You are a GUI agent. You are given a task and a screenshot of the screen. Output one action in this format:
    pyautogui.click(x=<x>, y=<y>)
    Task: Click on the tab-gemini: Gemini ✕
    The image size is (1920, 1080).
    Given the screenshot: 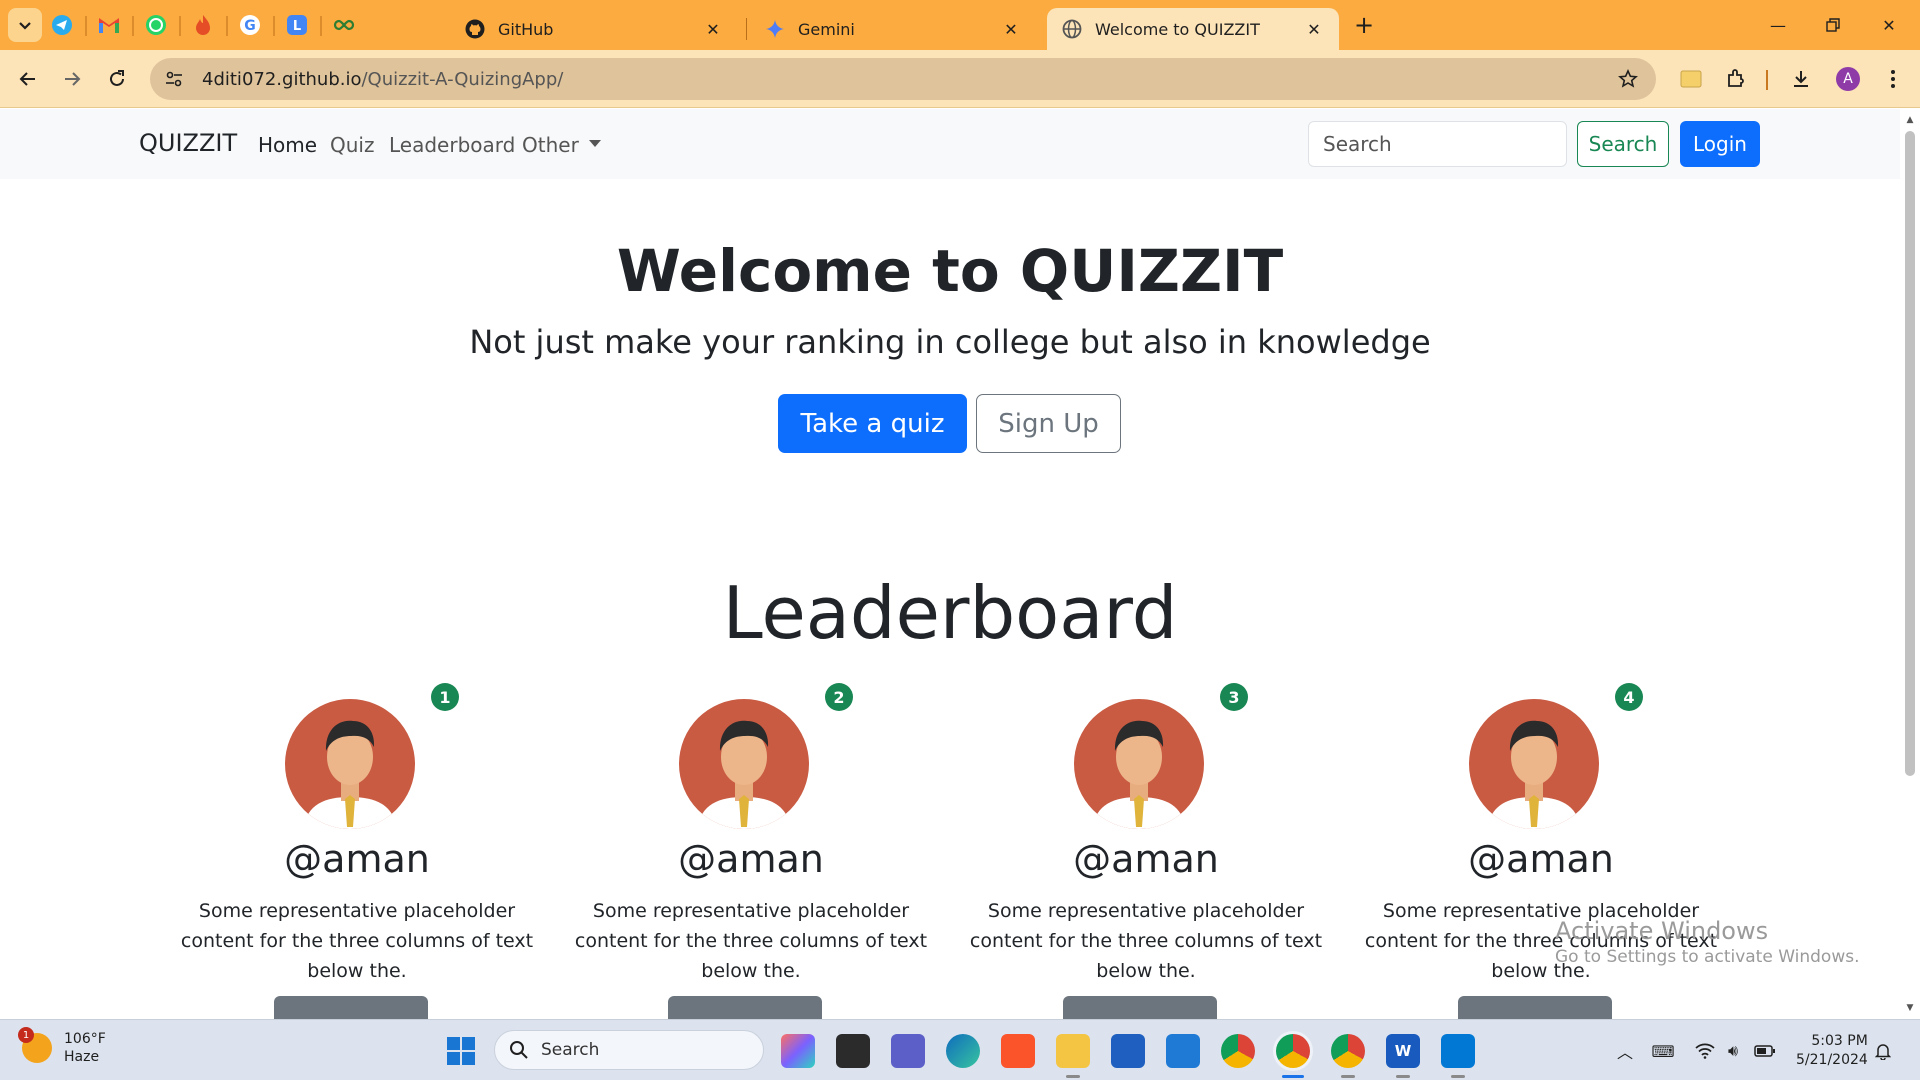 What is the action you would take?
    pyautogui.click(x=893, y=29)
    